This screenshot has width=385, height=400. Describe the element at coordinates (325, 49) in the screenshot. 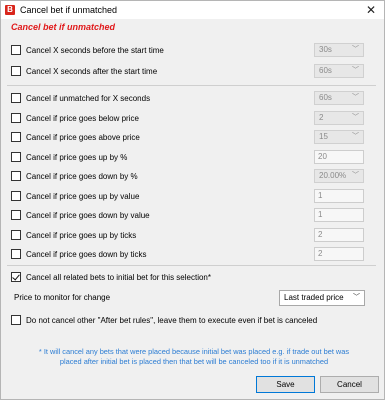

I see `select-value: 30s` at that location.